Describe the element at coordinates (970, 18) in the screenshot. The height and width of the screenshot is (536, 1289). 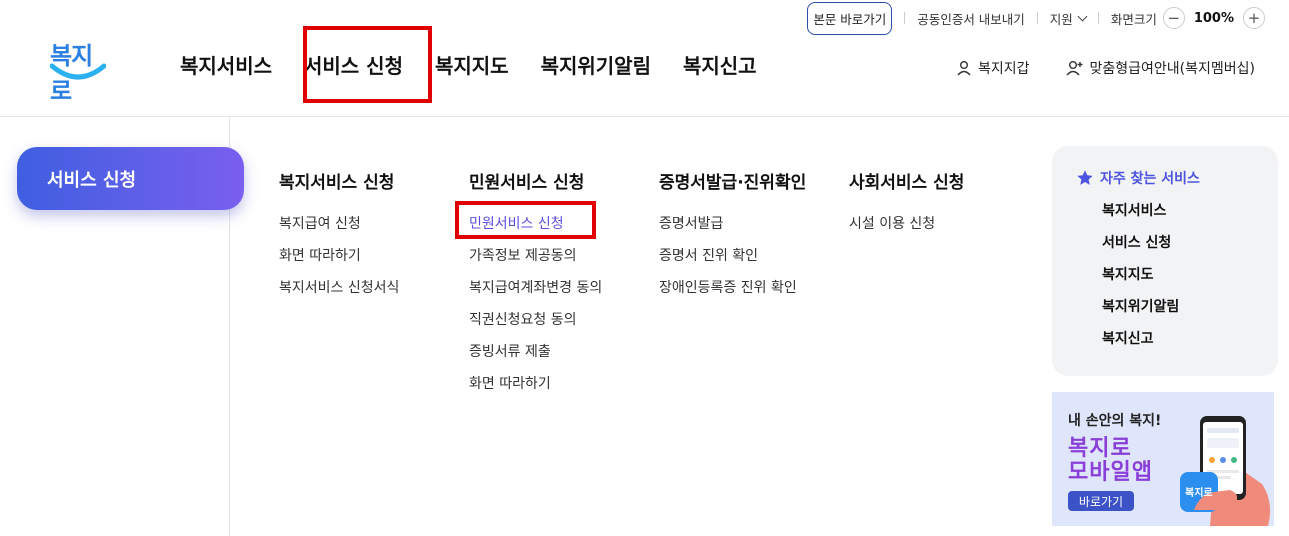
I see `certificate-export-link: 공동인증서 내보내기` at that location.